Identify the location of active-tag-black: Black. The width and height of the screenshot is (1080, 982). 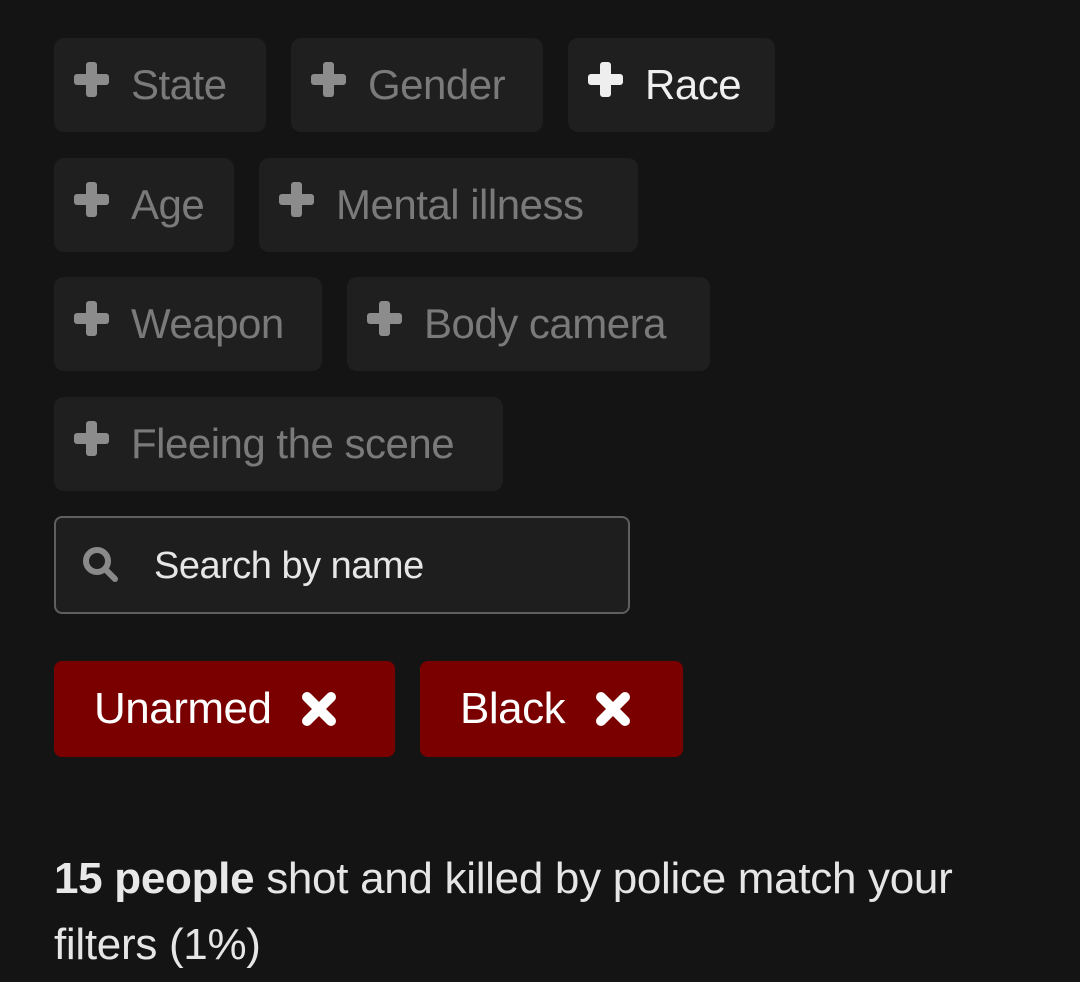
(551, 709).